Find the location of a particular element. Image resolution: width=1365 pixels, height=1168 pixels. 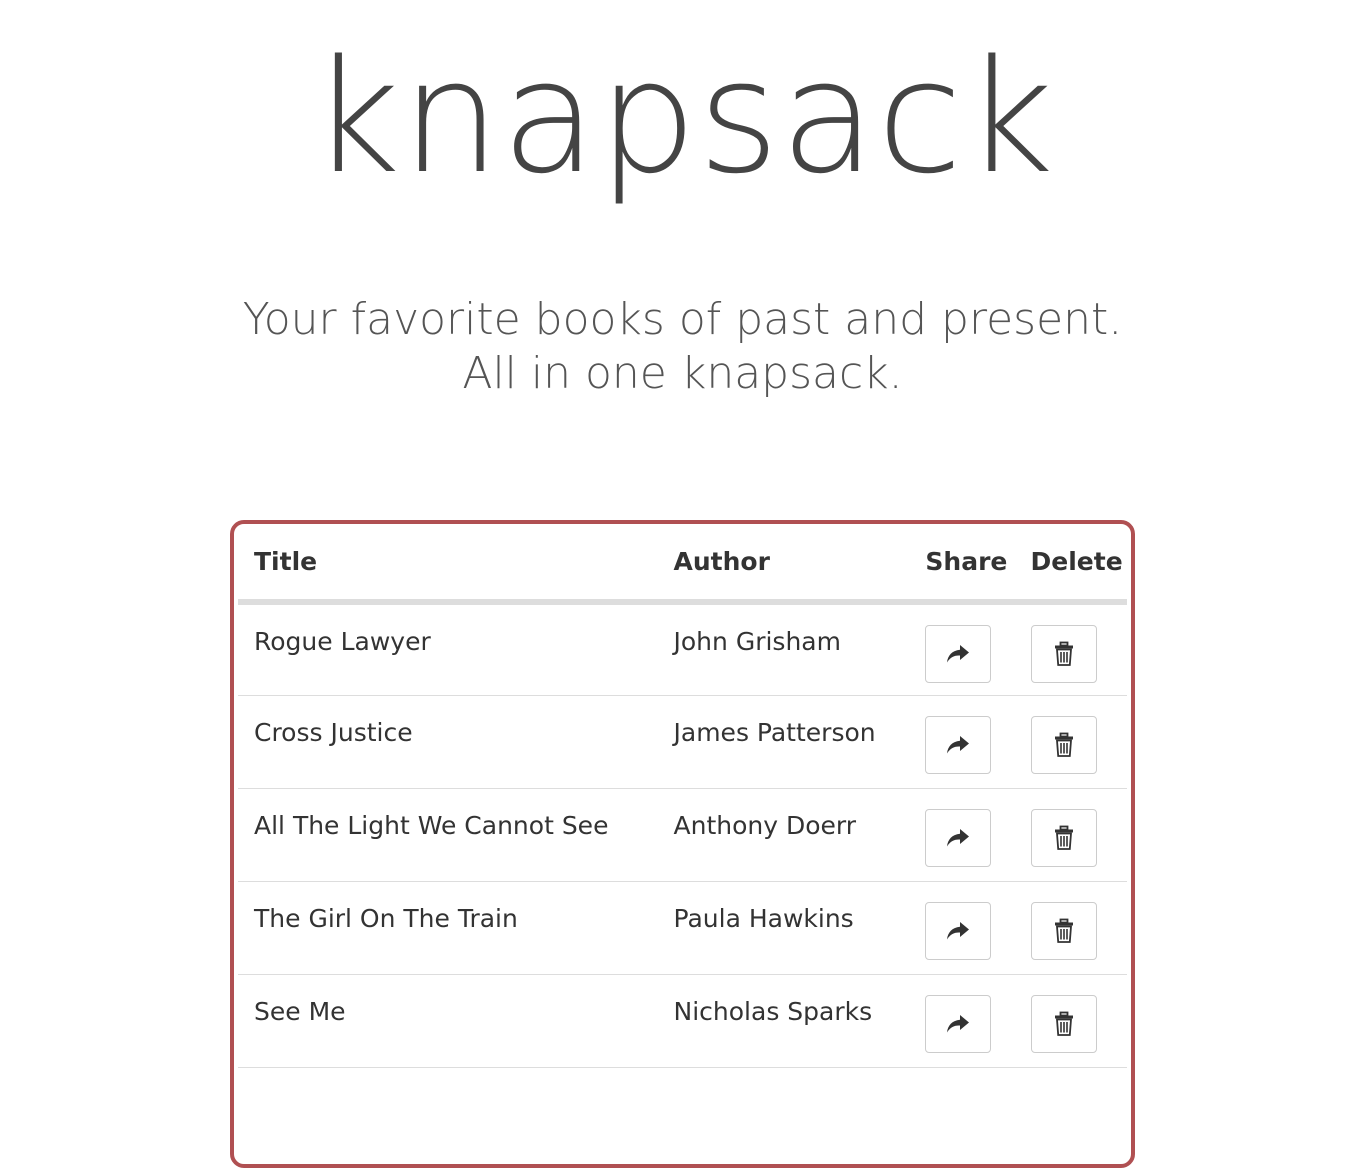

table-row: Rogue Lawyer John Grisham is located at coordinates (682, 649).